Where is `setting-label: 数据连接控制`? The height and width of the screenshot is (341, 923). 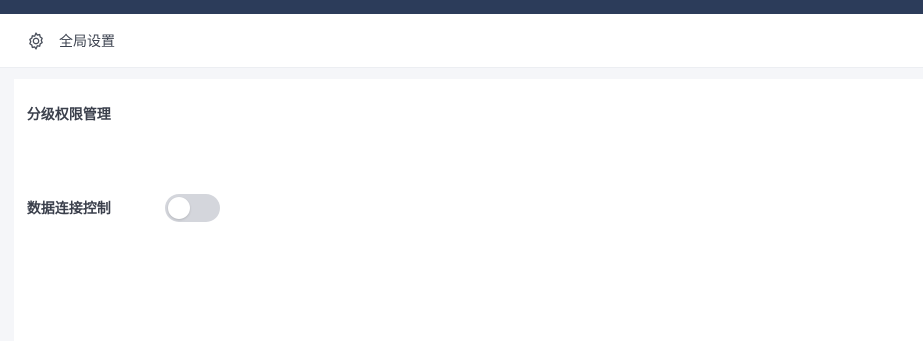 setting-label: 数据连接控制 is located at coordinates (69, 209).